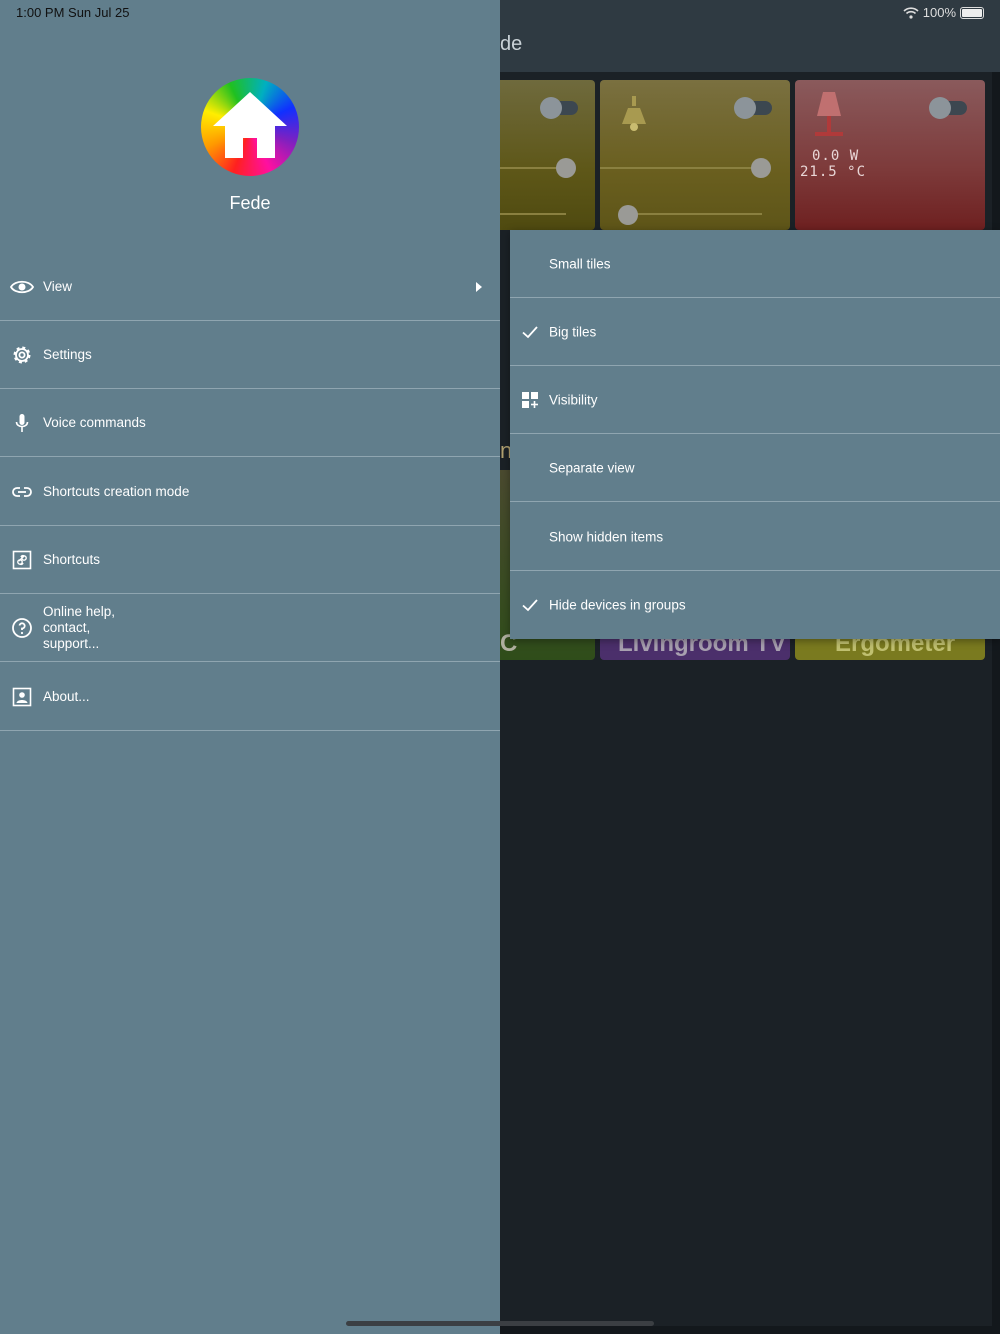 The height and width of the screenshot is (1334, 1000). I want to click on wifi-icon, so click(911, 12).